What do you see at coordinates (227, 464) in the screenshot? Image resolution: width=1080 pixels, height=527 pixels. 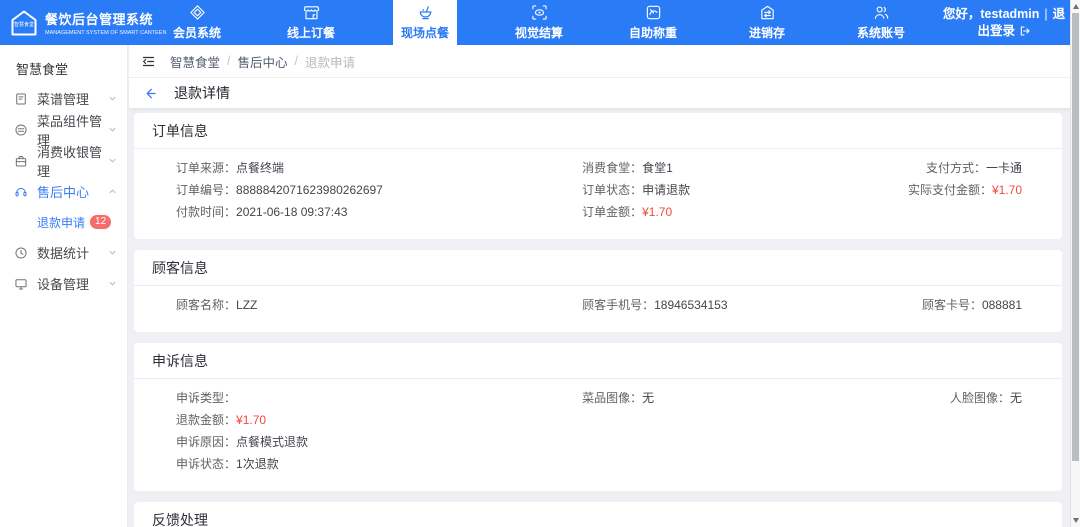 I see `field-appeal-status: 申诉状态：1次退款` at bounding box center [227, 464].